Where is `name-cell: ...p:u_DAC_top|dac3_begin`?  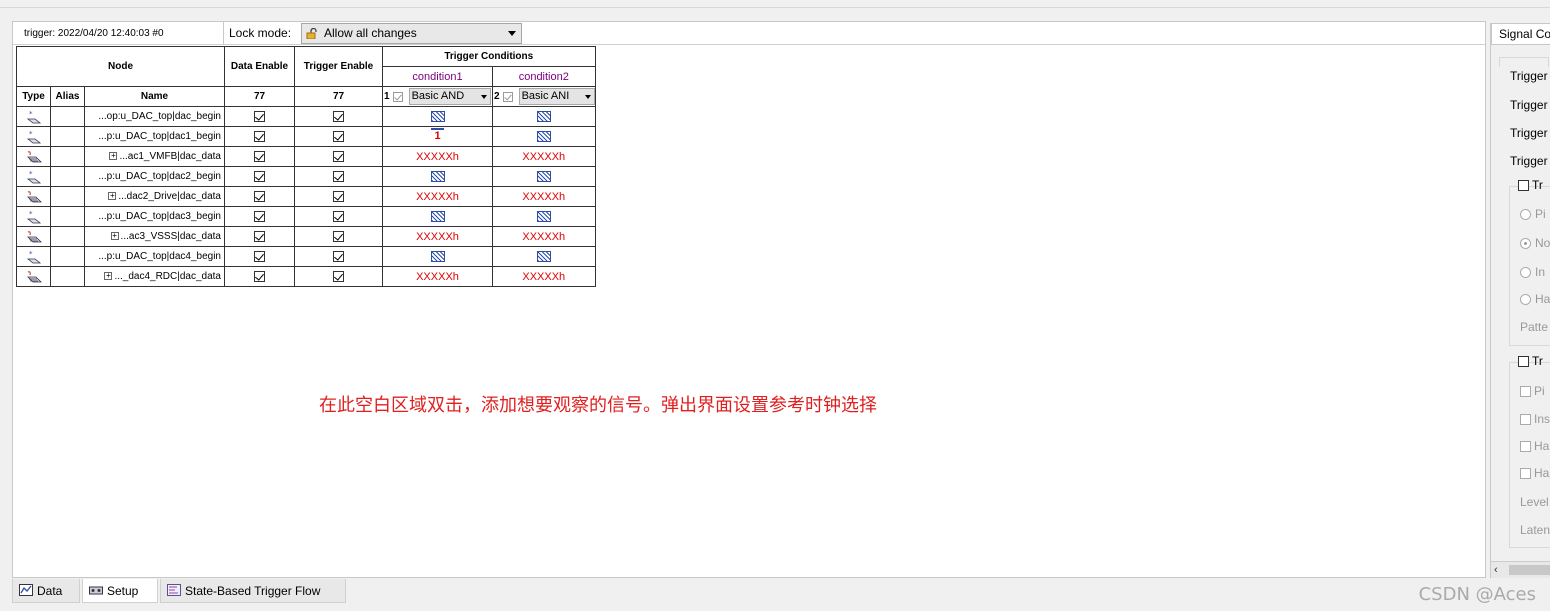
name-cell: ...p:u_DAC_top|dac3_begin is located at coordinates (154, 216).